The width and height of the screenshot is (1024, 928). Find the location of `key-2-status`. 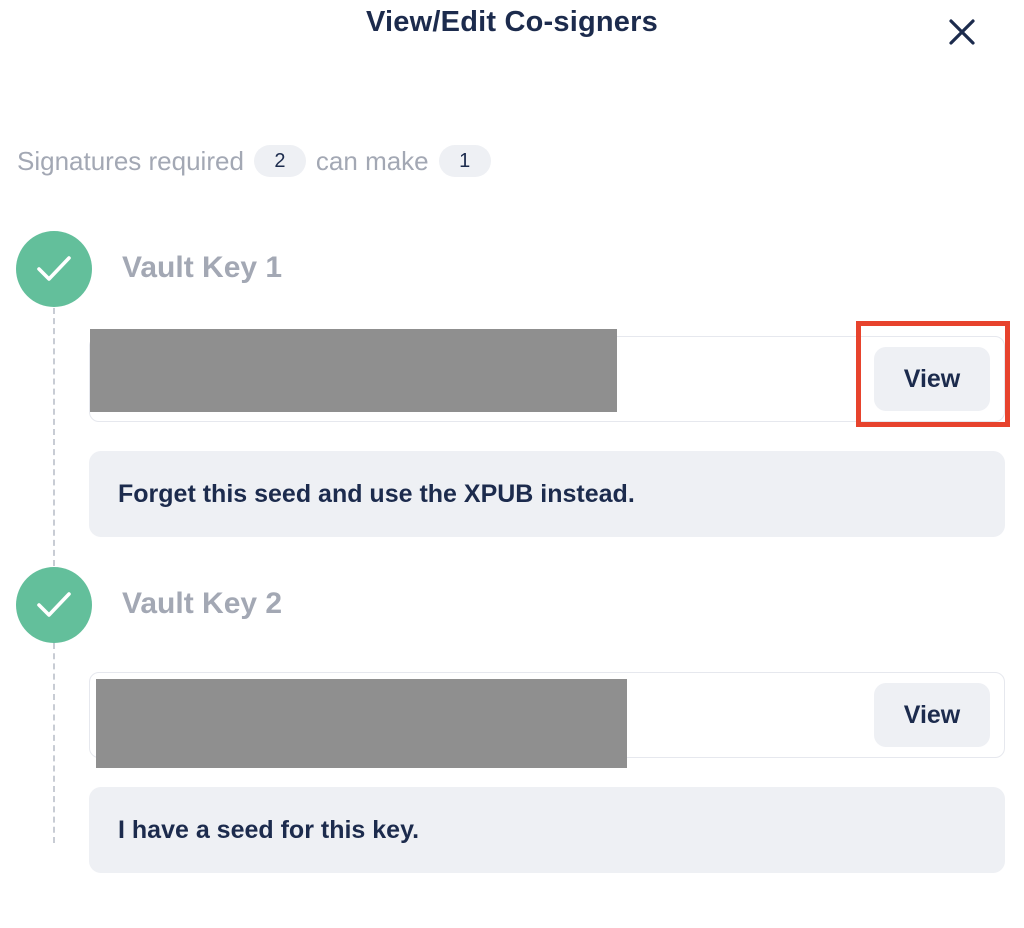

key-2-status is located at coordinates (54, 605).